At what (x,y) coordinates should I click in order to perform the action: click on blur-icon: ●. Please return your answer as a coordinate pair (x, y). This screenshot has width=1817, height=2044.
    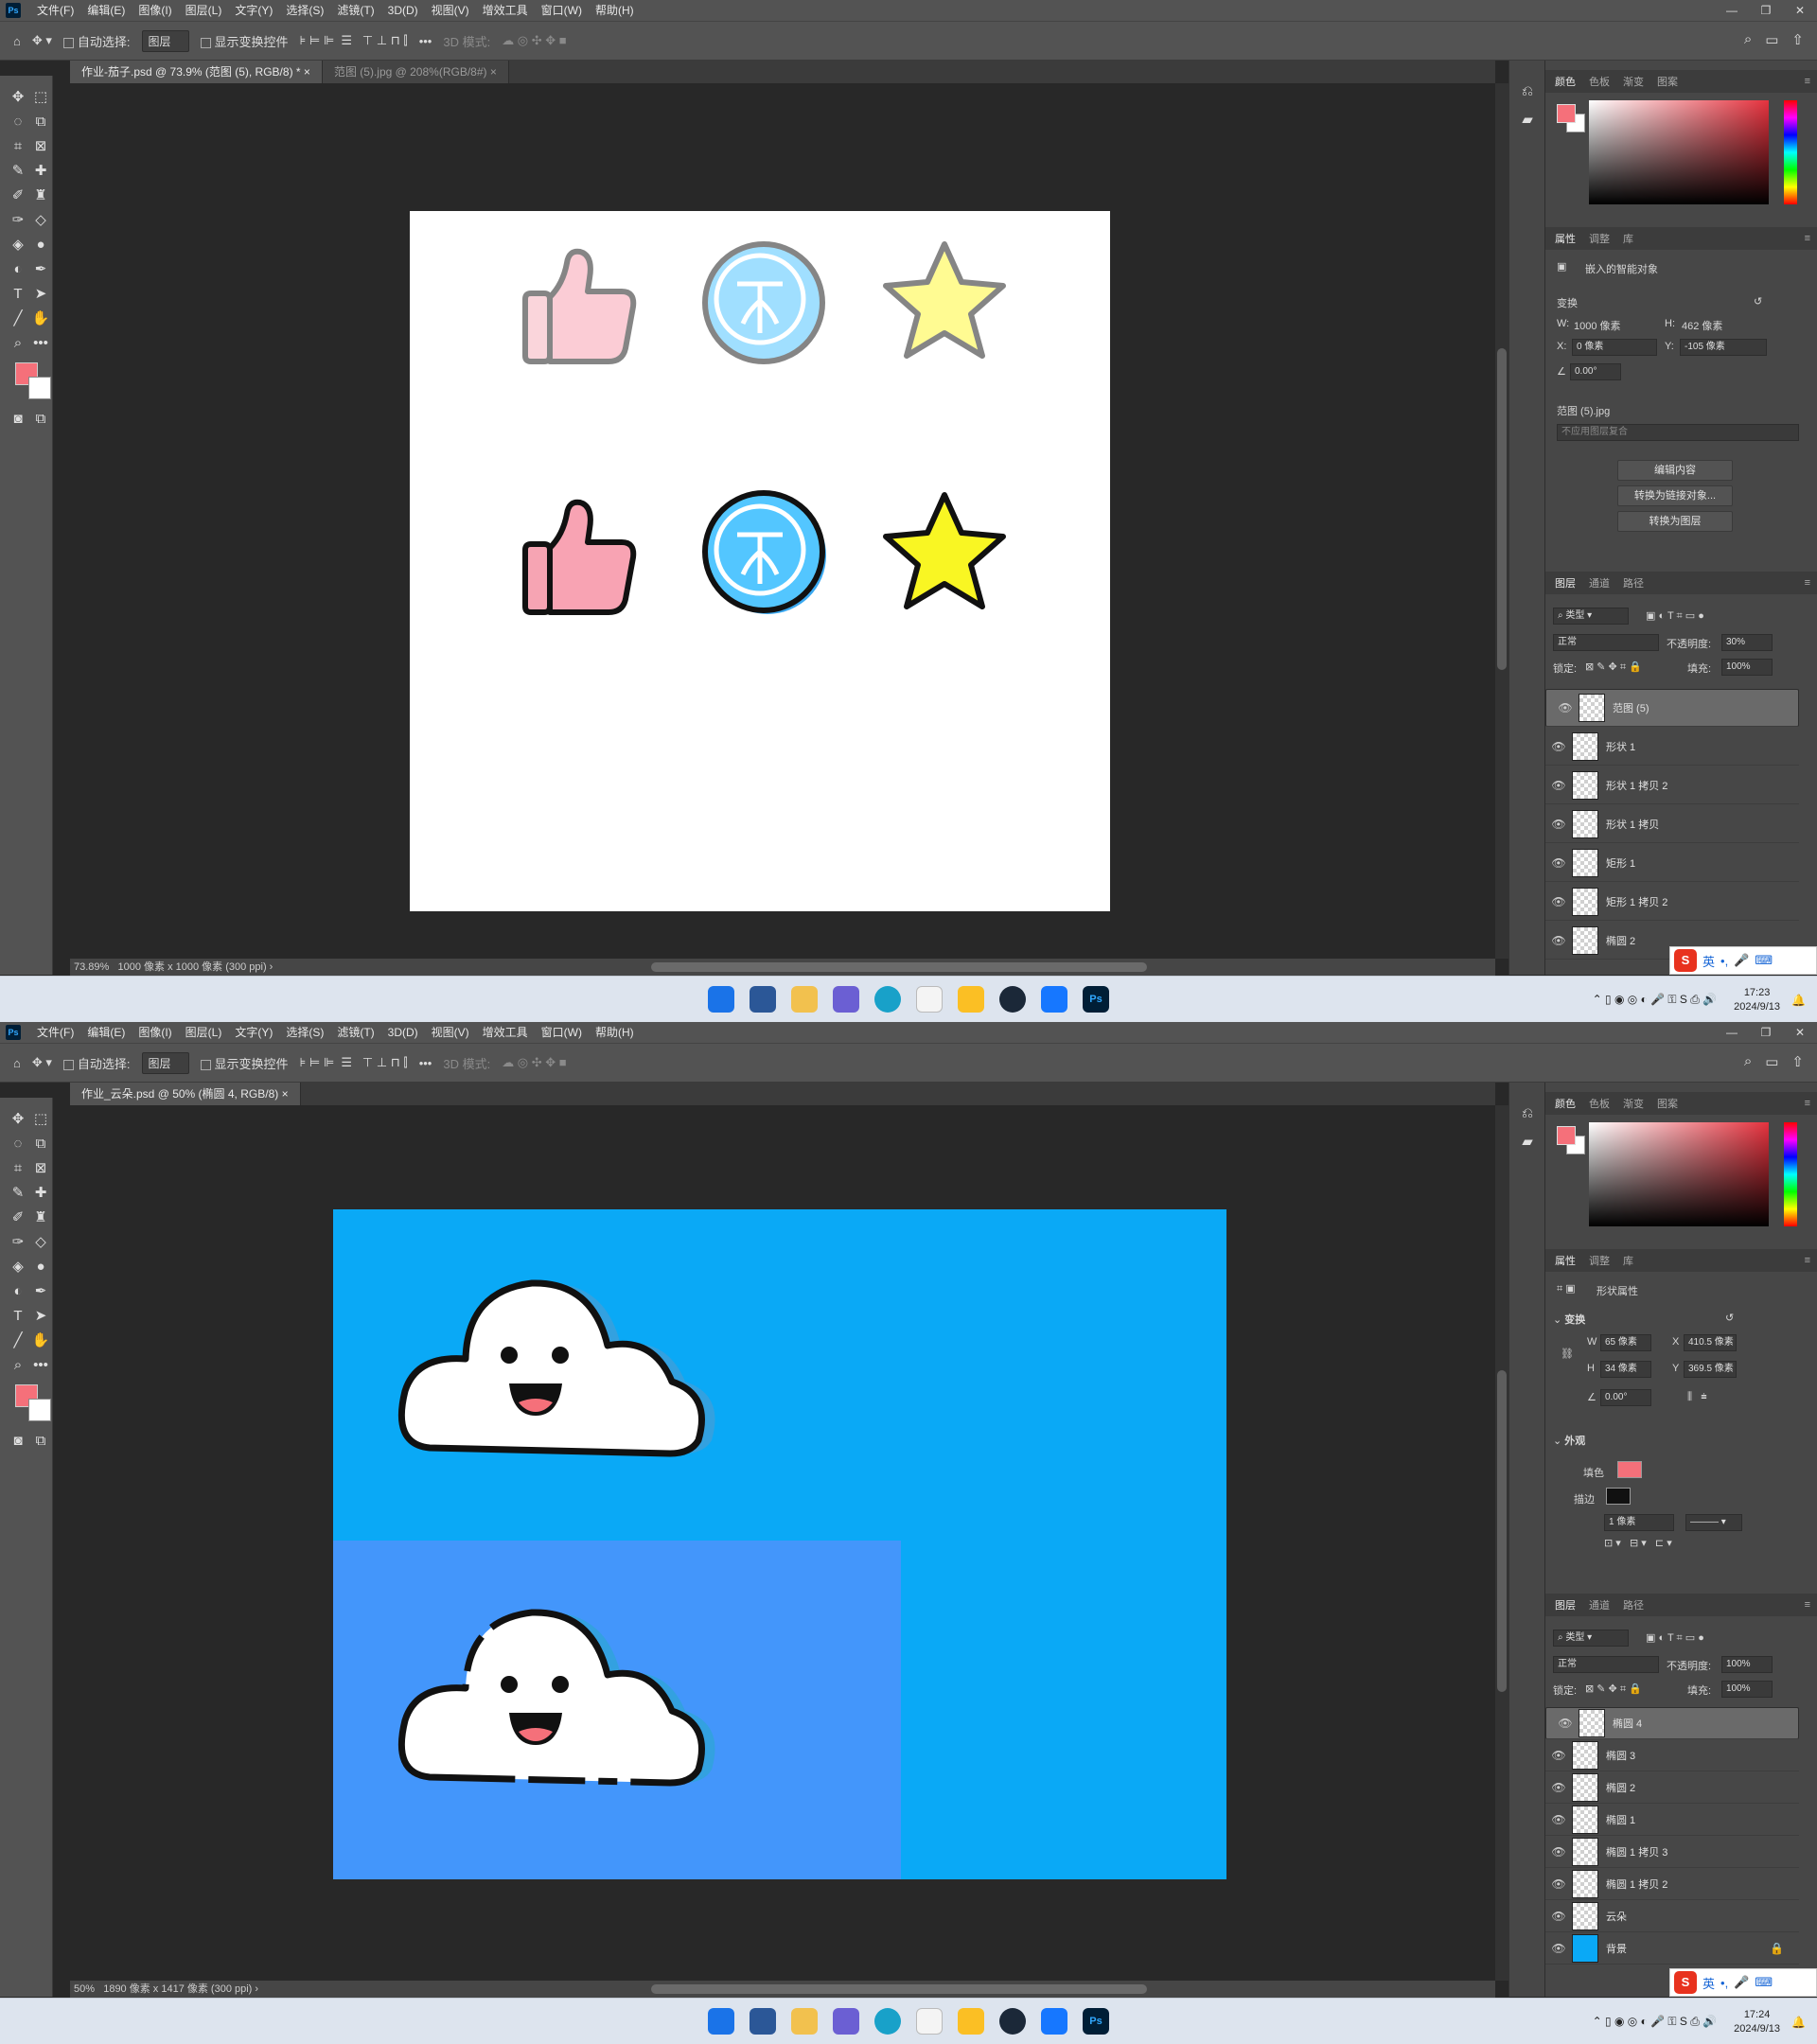
    Looking at the image, I should click on (40, 1266).